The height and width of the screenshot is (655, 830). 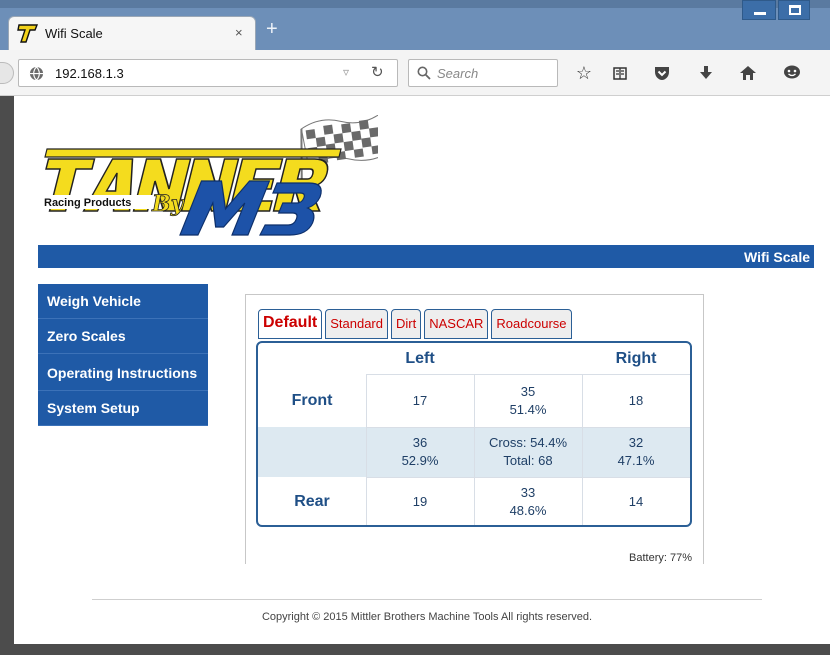 What do you see at coordinates (620, 73) in the screenshot?
I see `reading-list-icon` at bounding box center [620, 73].